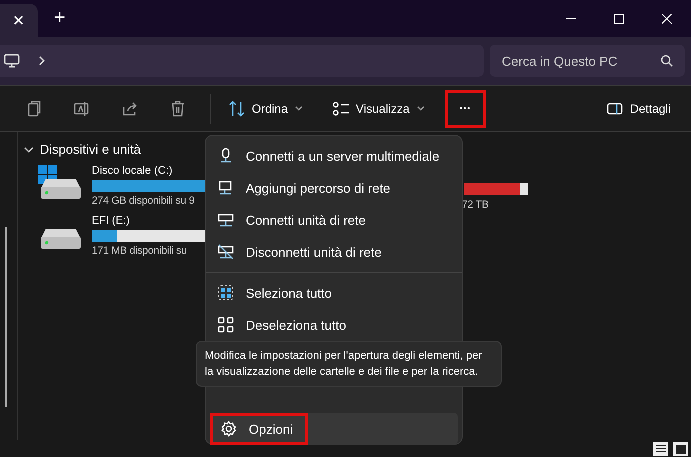 The image size is (691, 457). I want to click on drive-usage-text: 72 TB, so click(476, 205).